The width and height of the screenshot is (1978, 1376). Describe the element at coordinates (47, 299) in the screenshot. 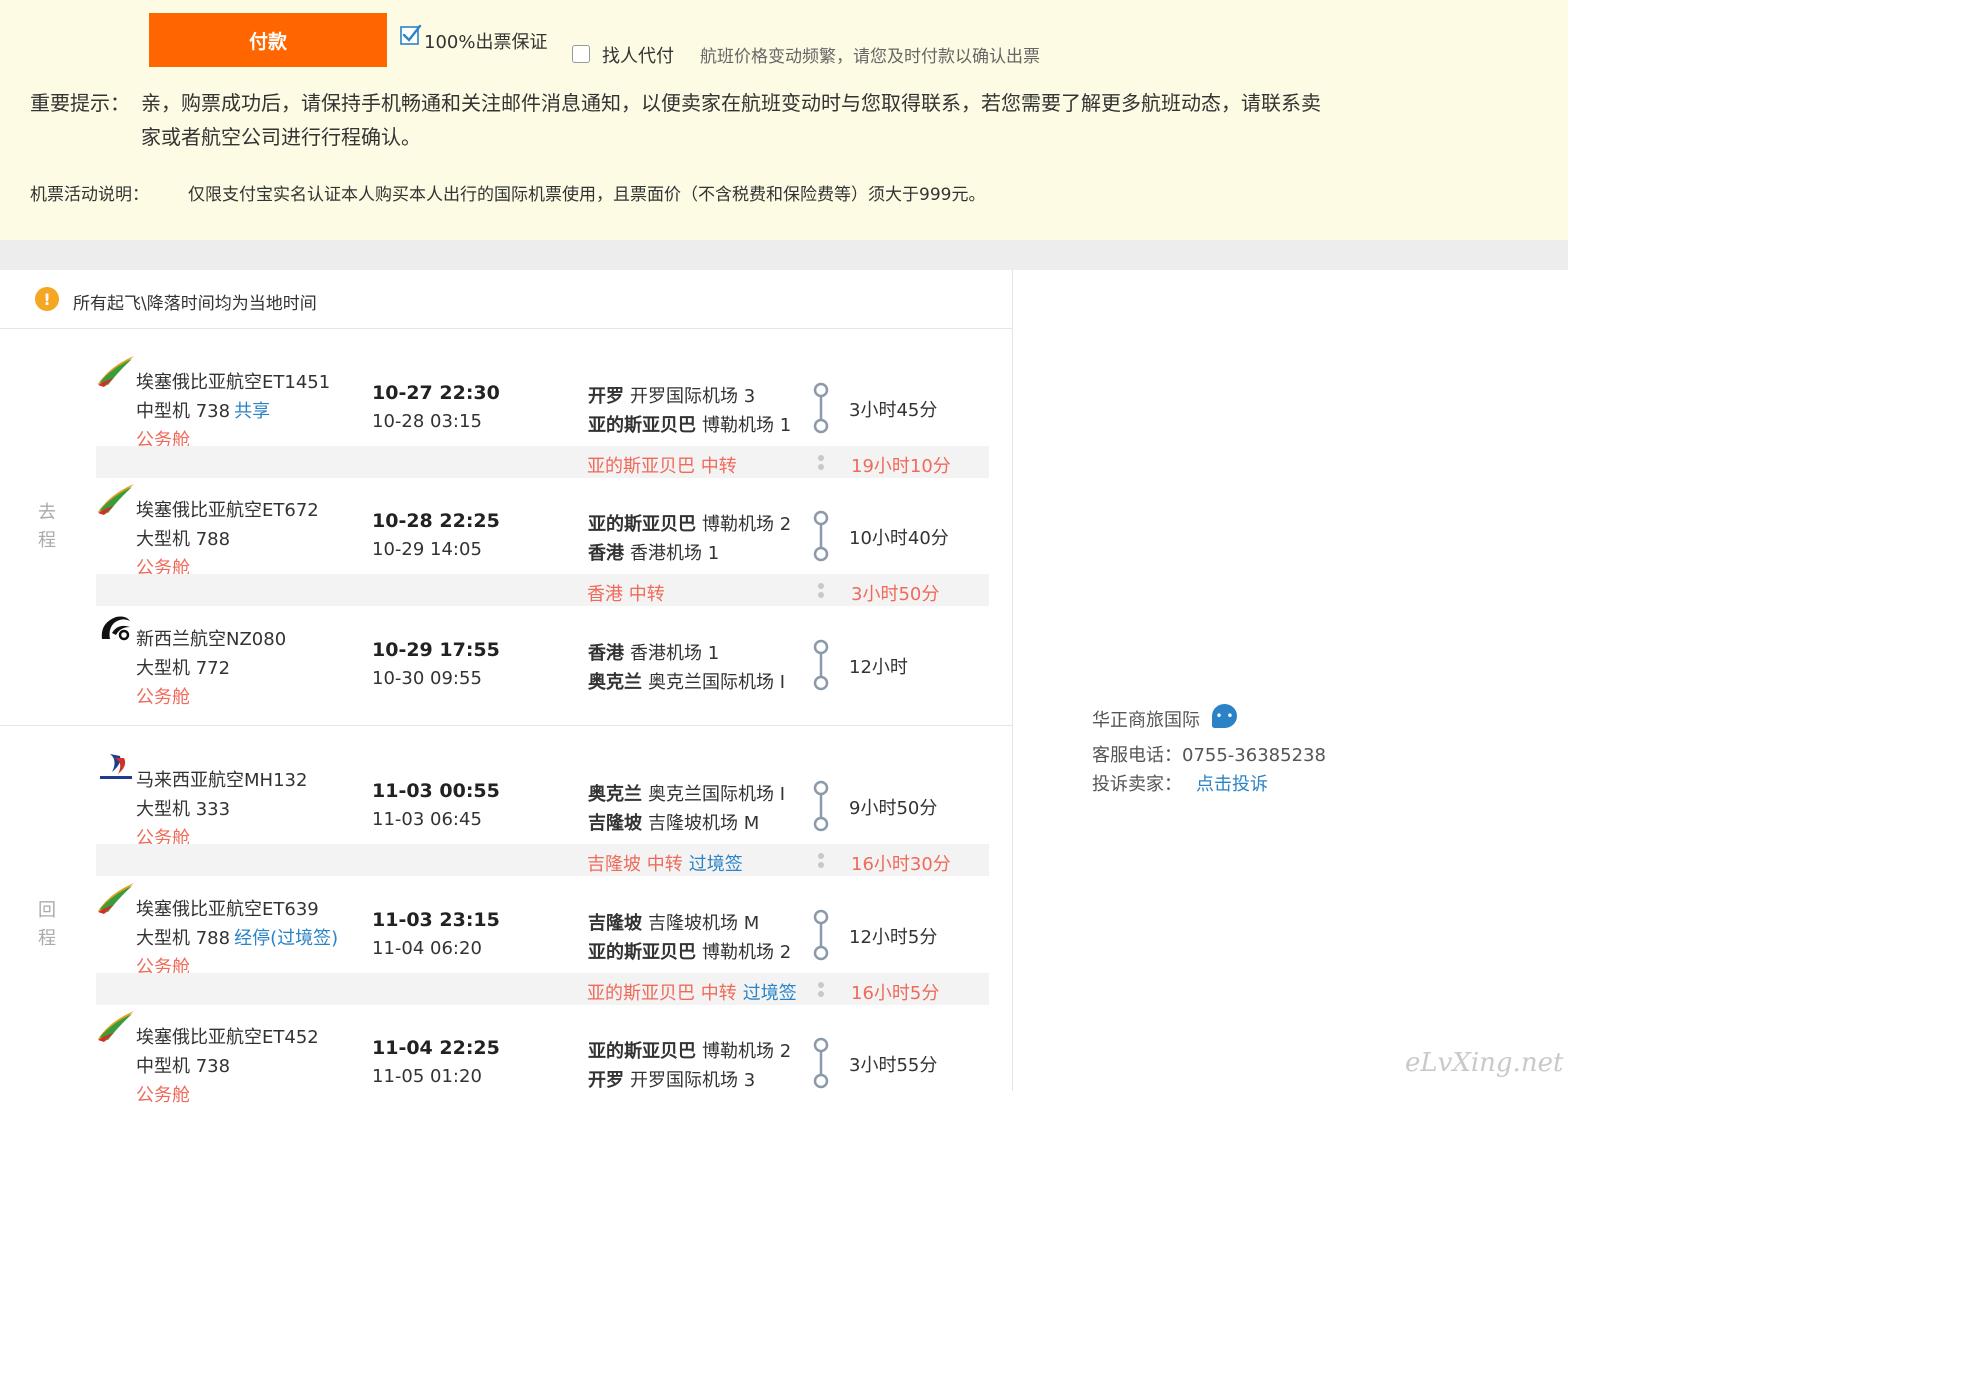

I see `warning-icon: !` at that location.